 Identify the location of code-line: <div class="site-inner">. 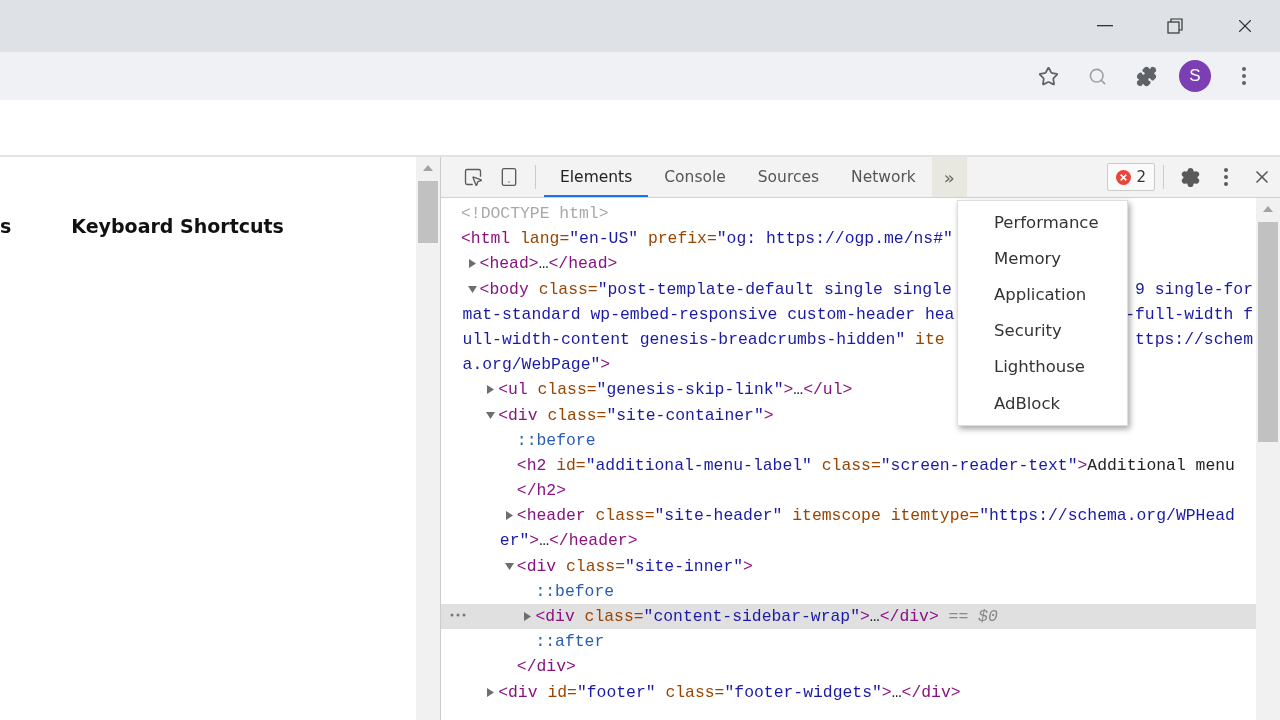
(634, 566).